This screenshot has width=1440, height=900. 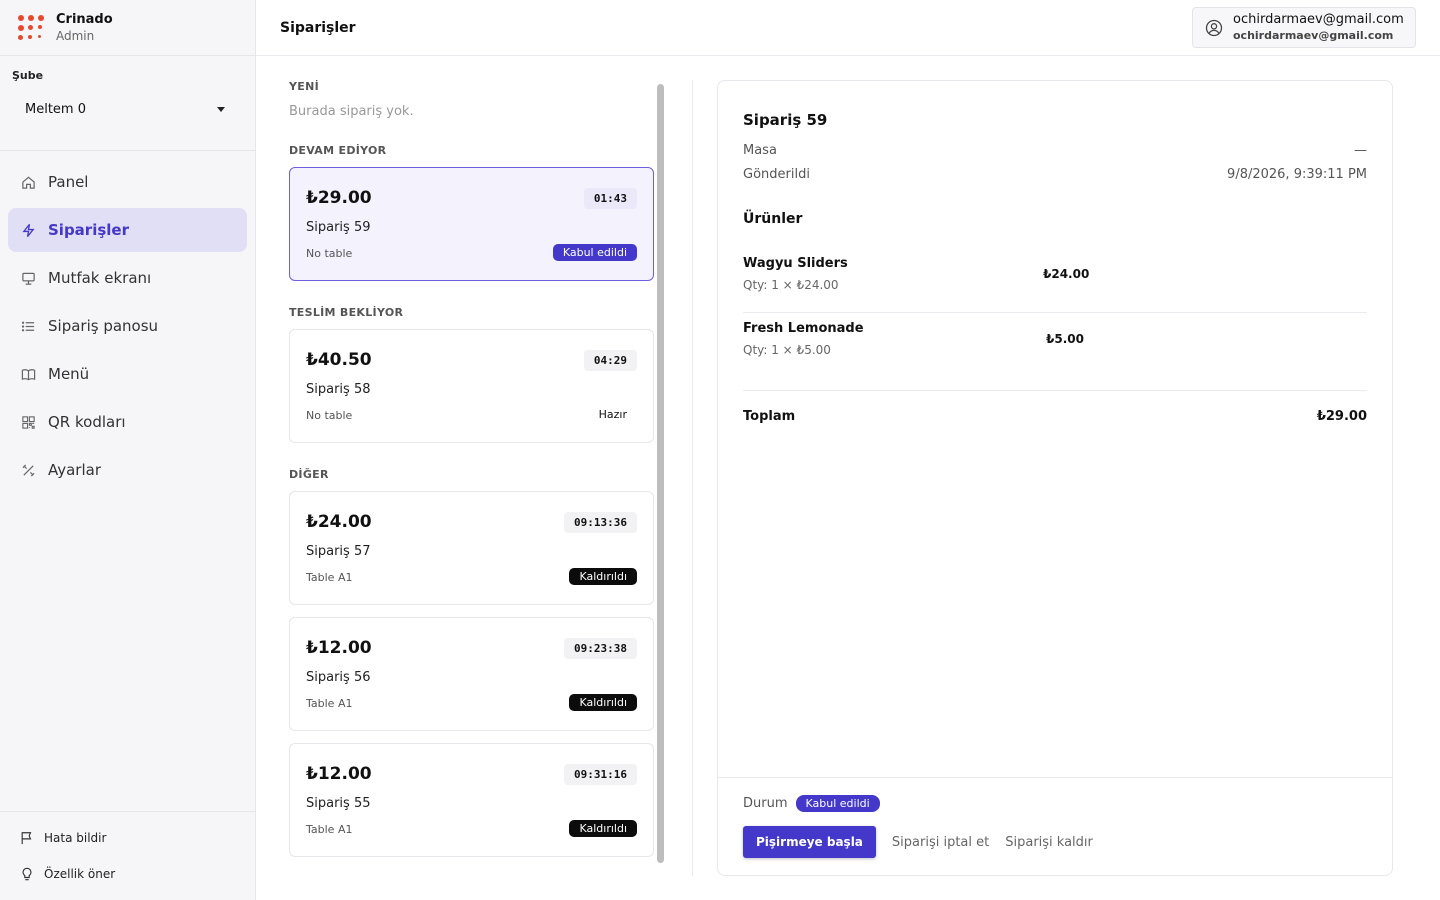 I want to click on order-total: Toplam ₺29.00, so click(x=1055, y=416).